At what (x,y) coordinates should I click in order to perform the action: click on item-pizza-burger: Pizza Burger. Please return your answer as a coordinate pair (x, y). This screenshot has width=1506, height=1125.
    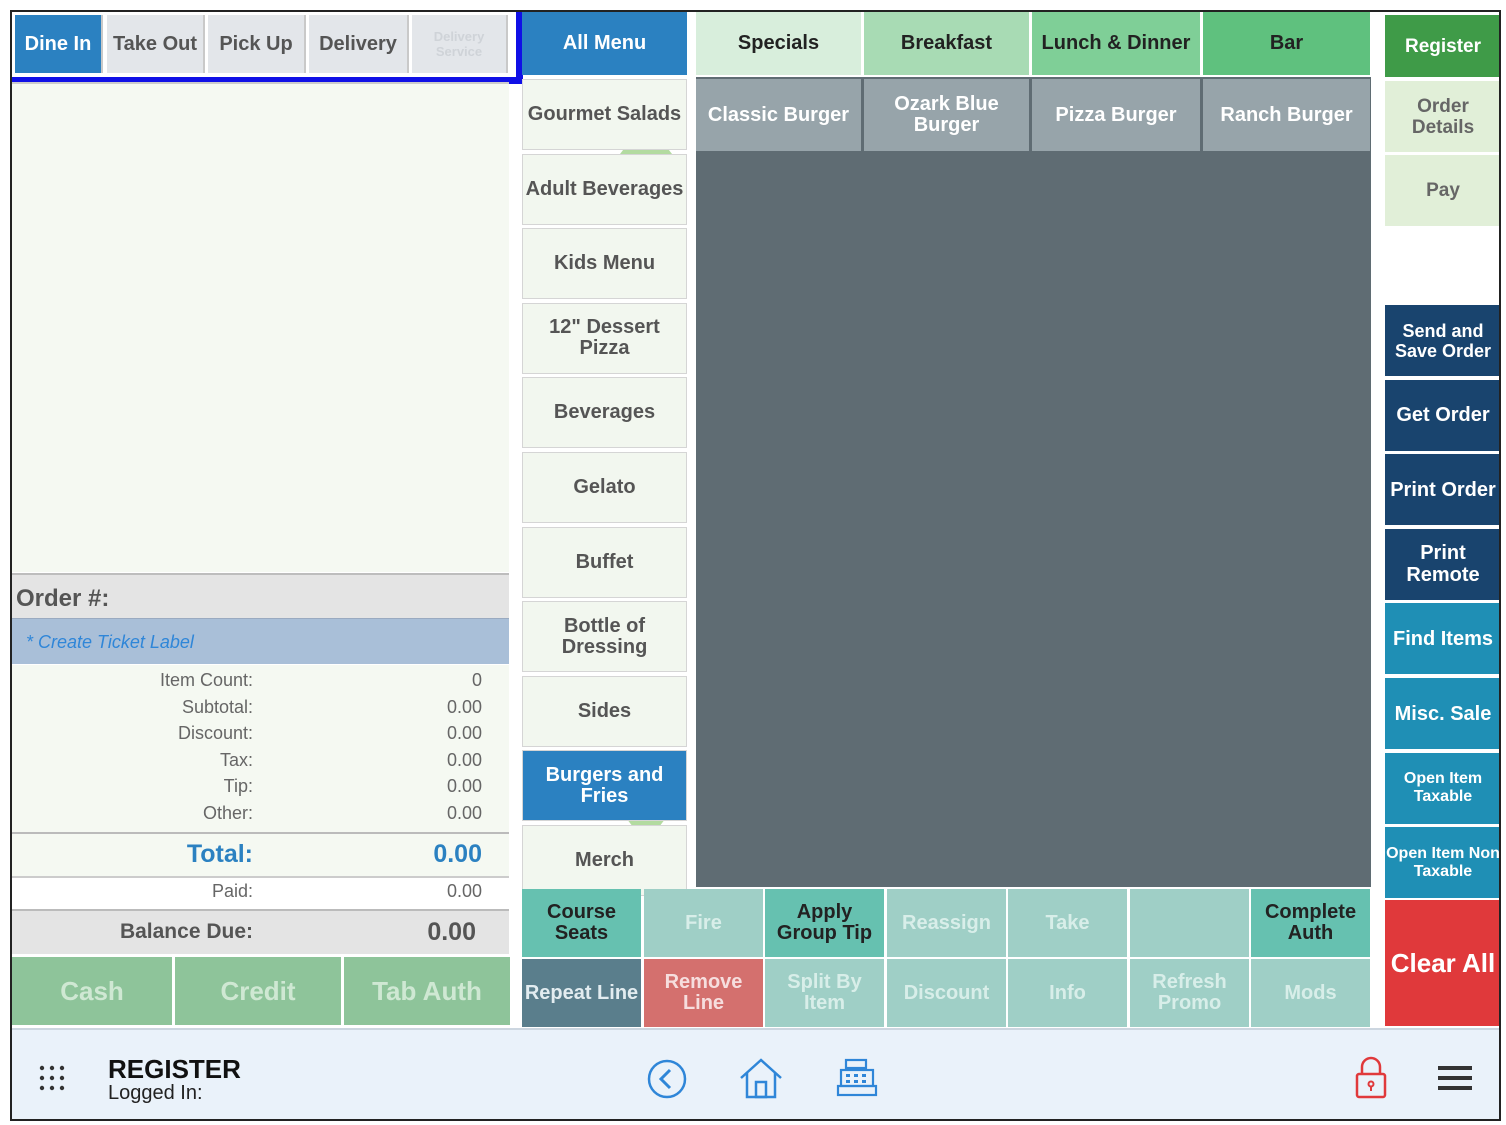
    Looking at the image, I should click on (1116, 115).